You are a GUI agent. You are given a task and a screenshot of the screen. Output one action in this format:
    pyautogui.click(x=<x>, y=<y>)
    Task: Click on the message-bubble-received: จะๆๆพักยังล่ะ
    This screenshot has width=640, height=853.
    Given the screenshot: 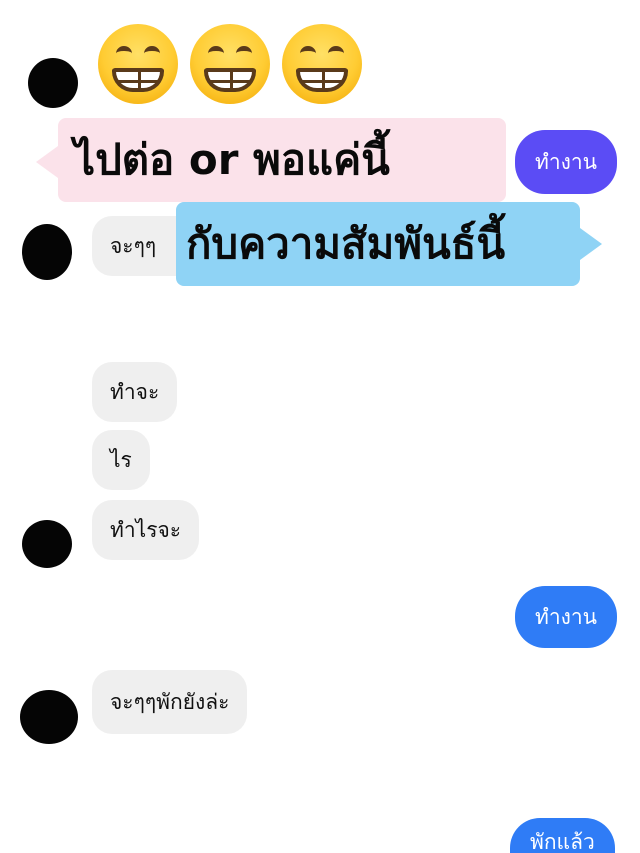 What is the action you would take?
    pyautogui.click(x=170, y=702)
    